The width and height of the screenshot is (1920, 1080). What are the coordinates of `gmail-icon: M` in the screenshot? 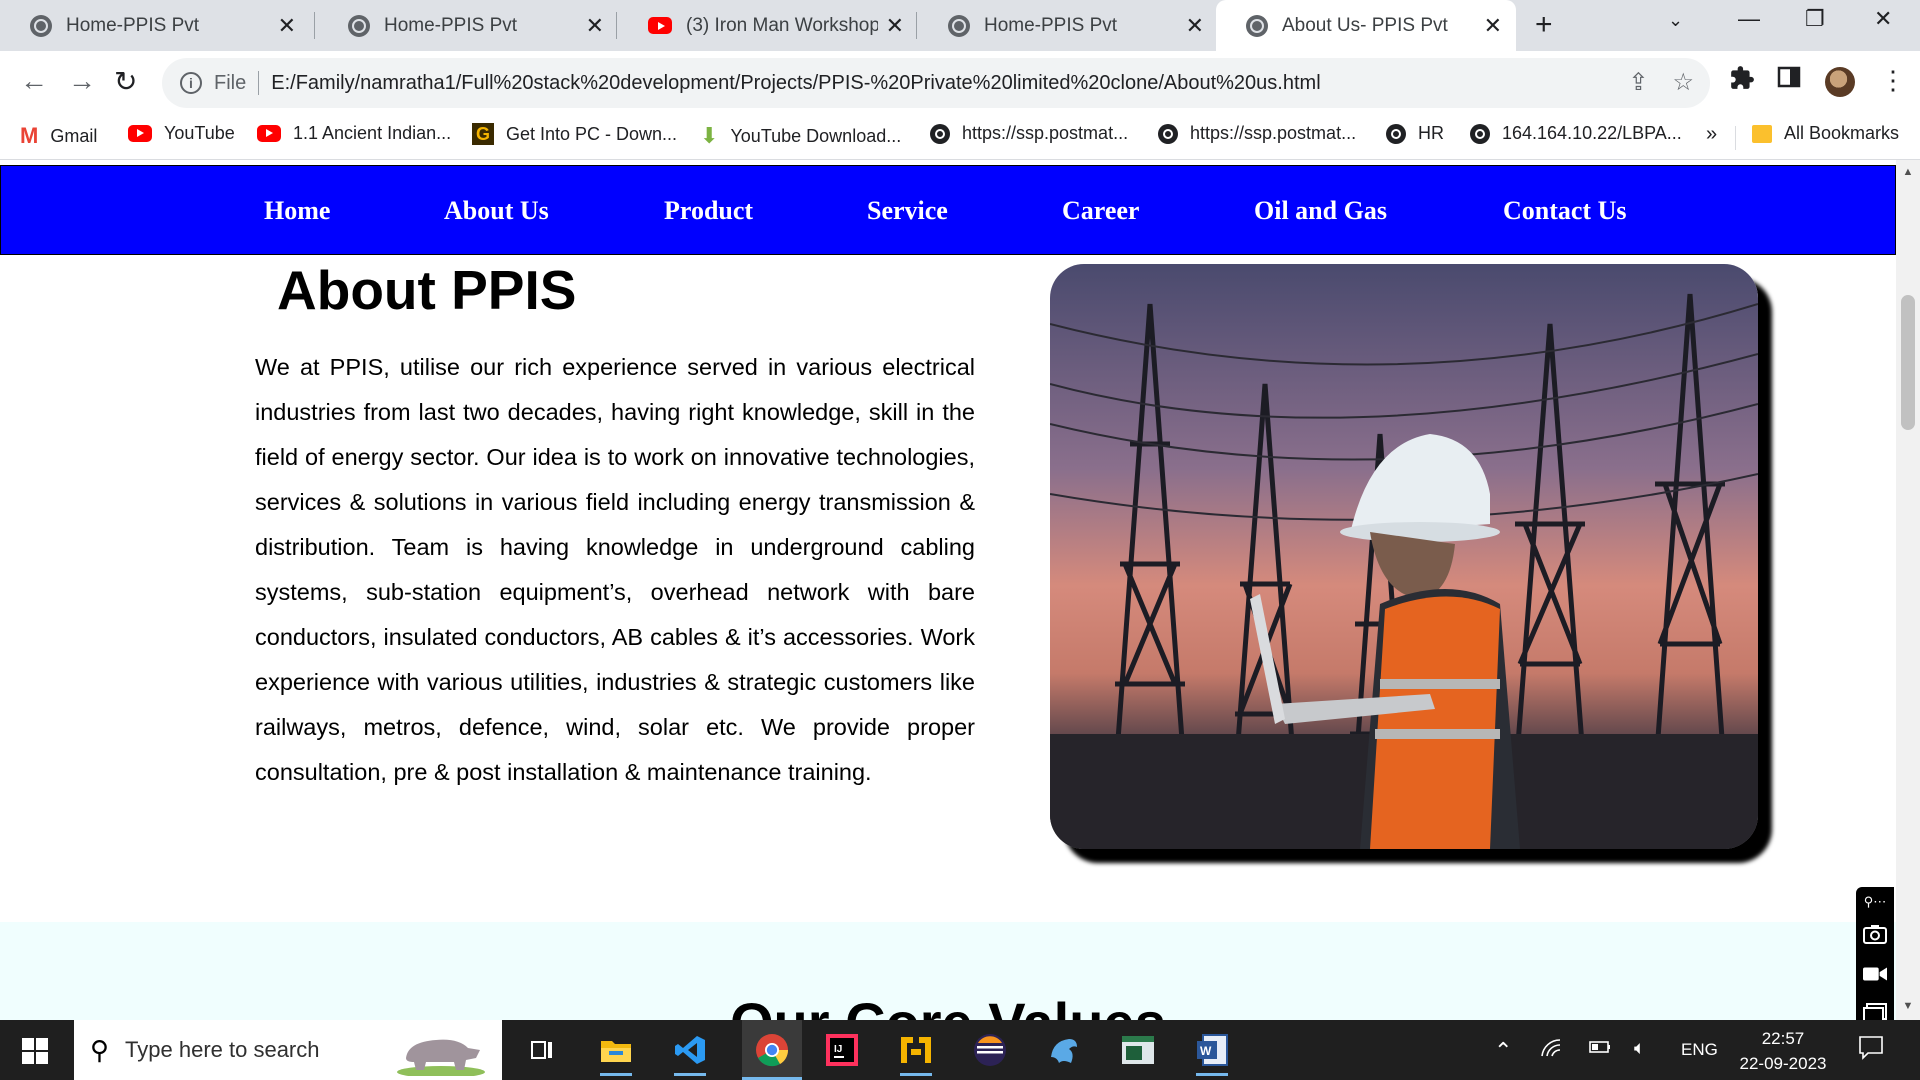 It's located at (29, 135).